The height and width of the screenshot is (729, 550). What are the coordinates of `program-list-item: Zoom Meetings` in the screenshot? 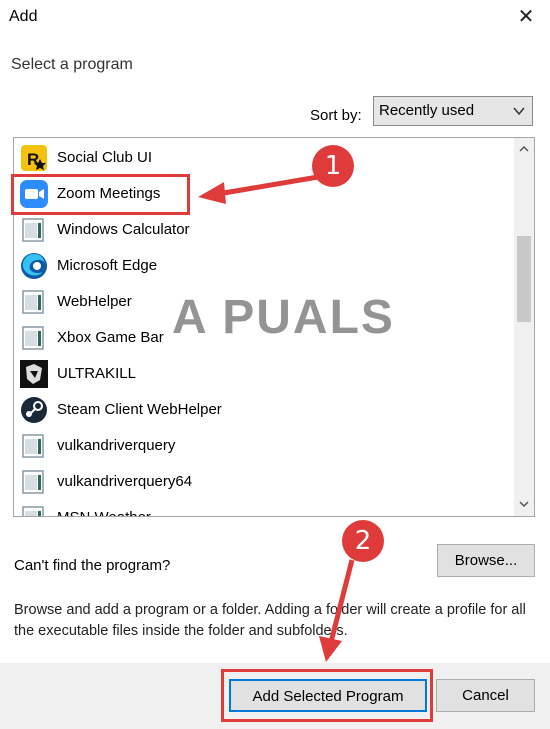 It's located at (263, 194).